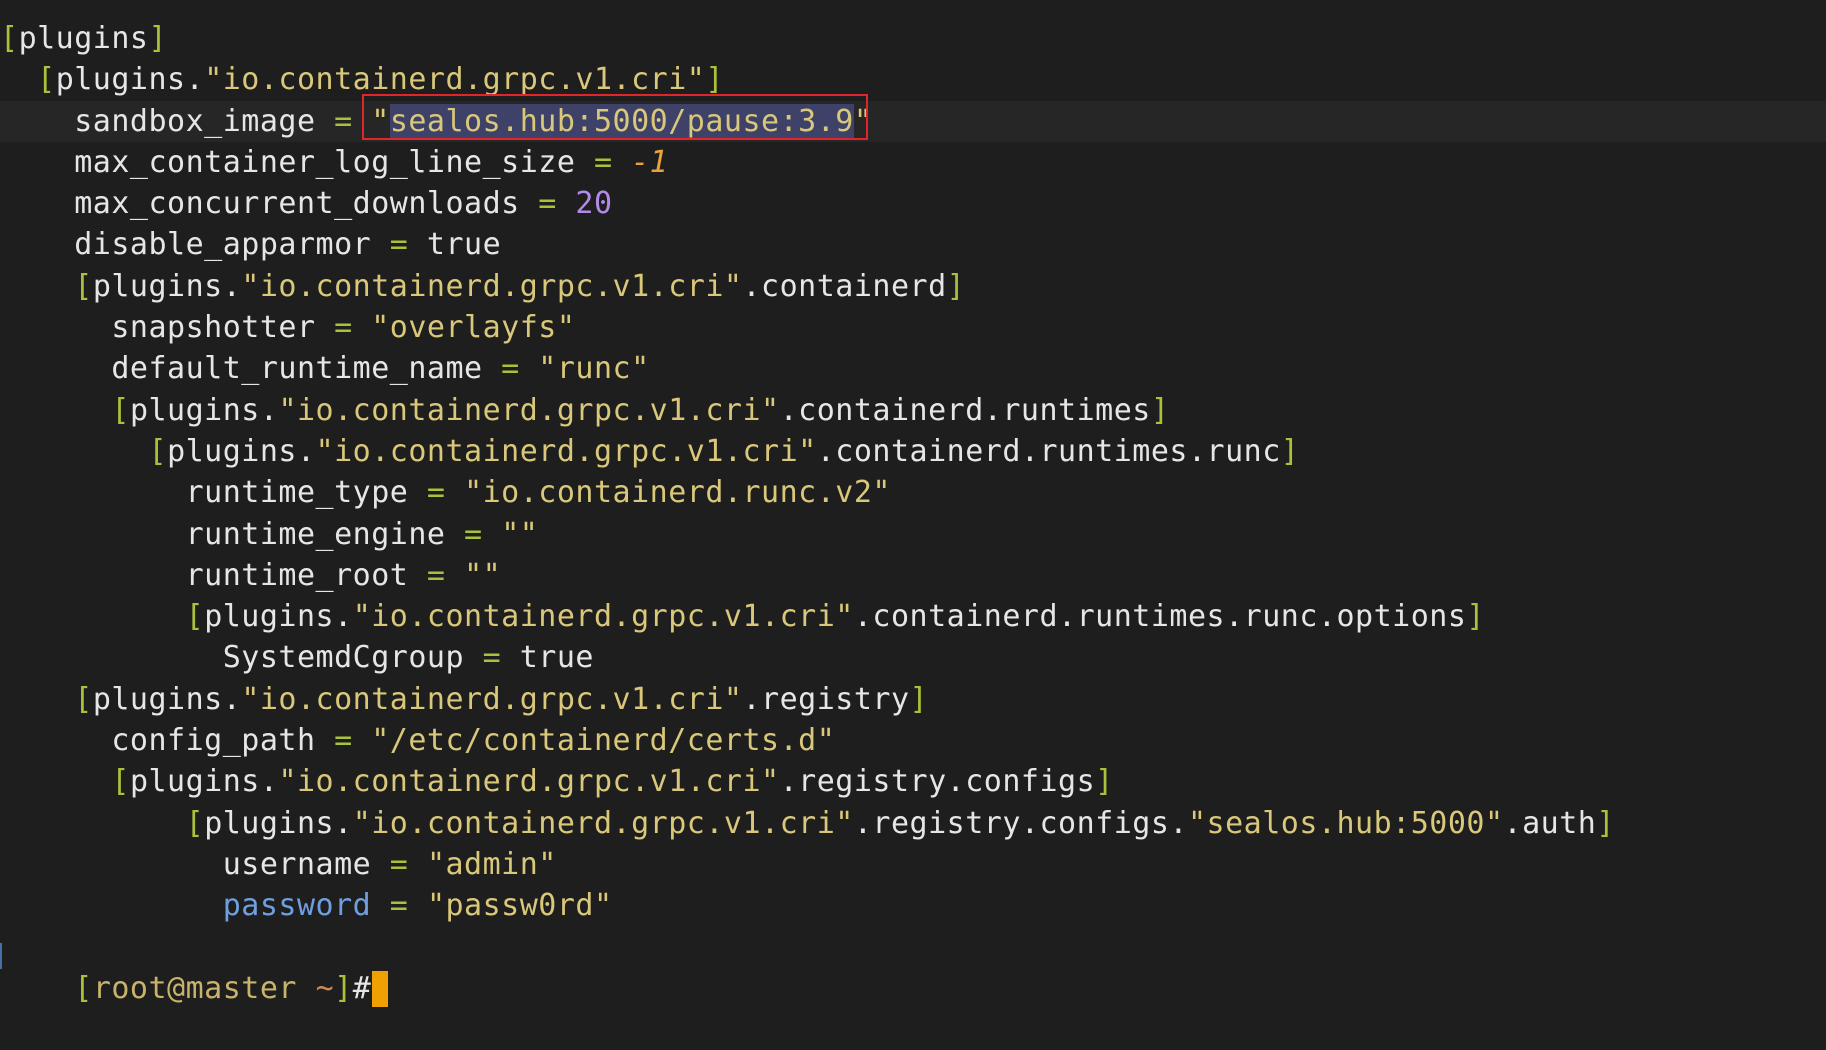  Describe the element at coordinates (1345, 823) in the screenshot. I see `code-token: "sealos.hub:5000"` at that location.